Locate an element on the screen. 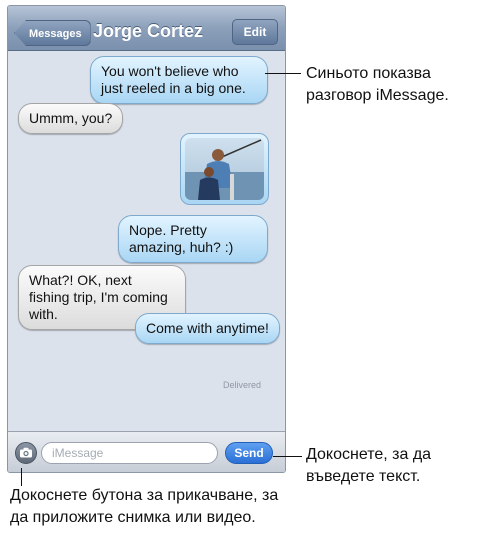  send-button: Send is located at coordinates (249, 453).